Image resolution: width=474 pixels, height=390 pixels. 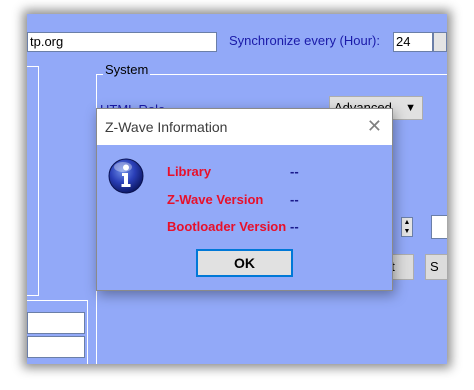 I want to click on sync-interval-spinner, so click(x=440, y=42).